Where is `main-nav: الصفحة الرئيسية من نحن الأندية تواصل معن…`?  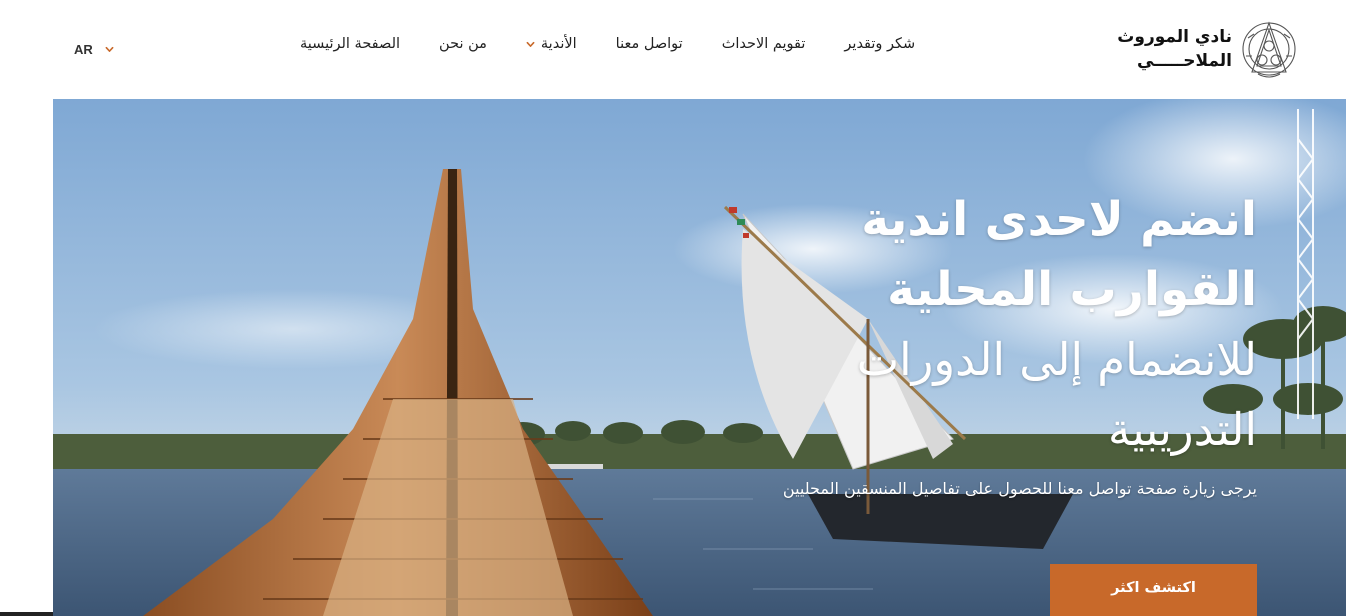
main-nav: الصفحة الرئيسية من نحن الأندية تواصل معن… is located at coordinates (607, 44).